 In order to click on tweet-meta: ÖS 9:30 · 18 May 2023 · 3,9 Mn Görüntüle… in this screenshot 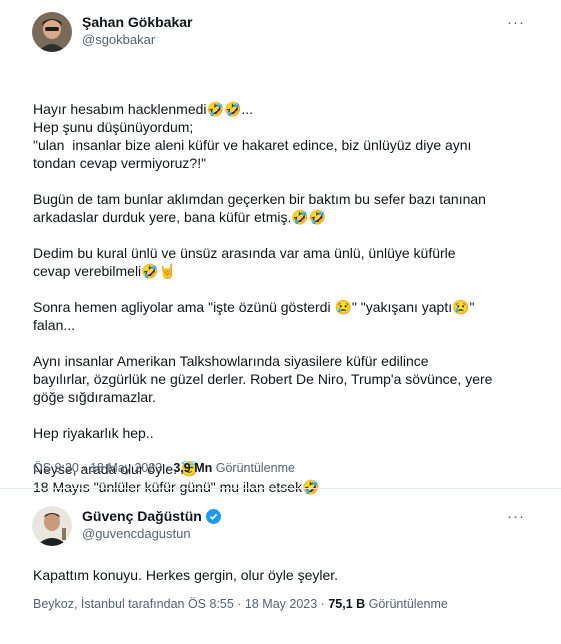, I will do `click(164, 468)`.